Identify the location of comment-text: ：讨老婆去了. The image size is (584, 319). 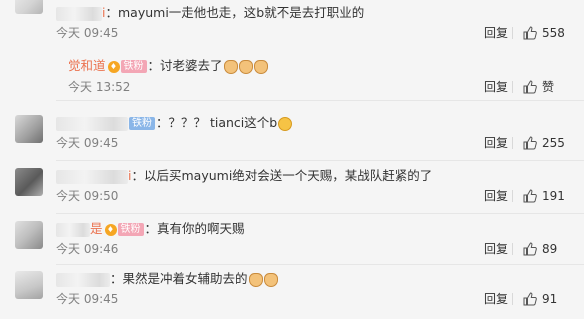
(185, 65).